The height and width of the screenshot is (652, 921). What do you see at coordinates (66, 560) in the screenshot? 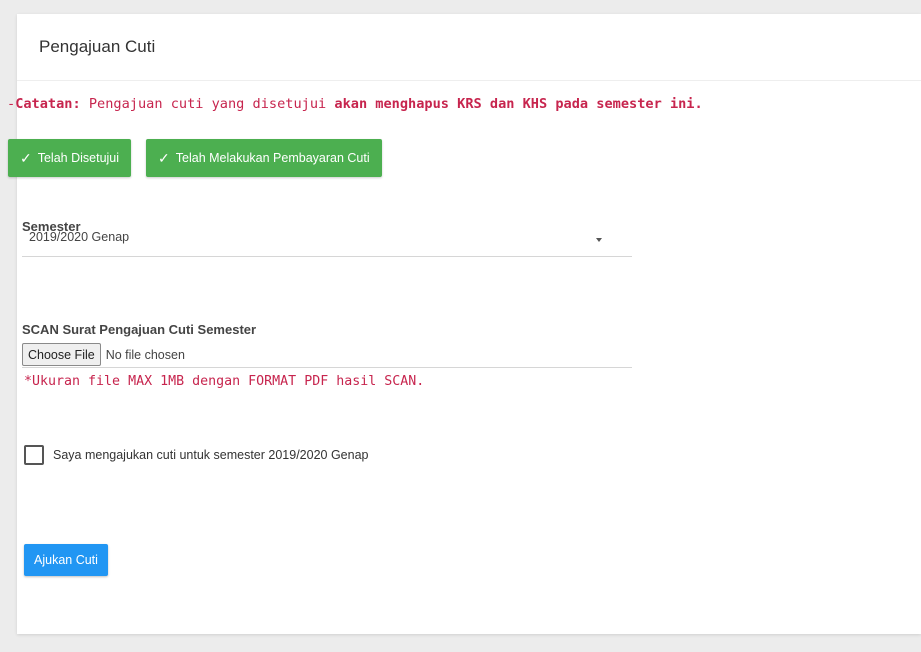
I see `submit-leave-button: Ajukan Cuti` at bounding box center [66, 560].